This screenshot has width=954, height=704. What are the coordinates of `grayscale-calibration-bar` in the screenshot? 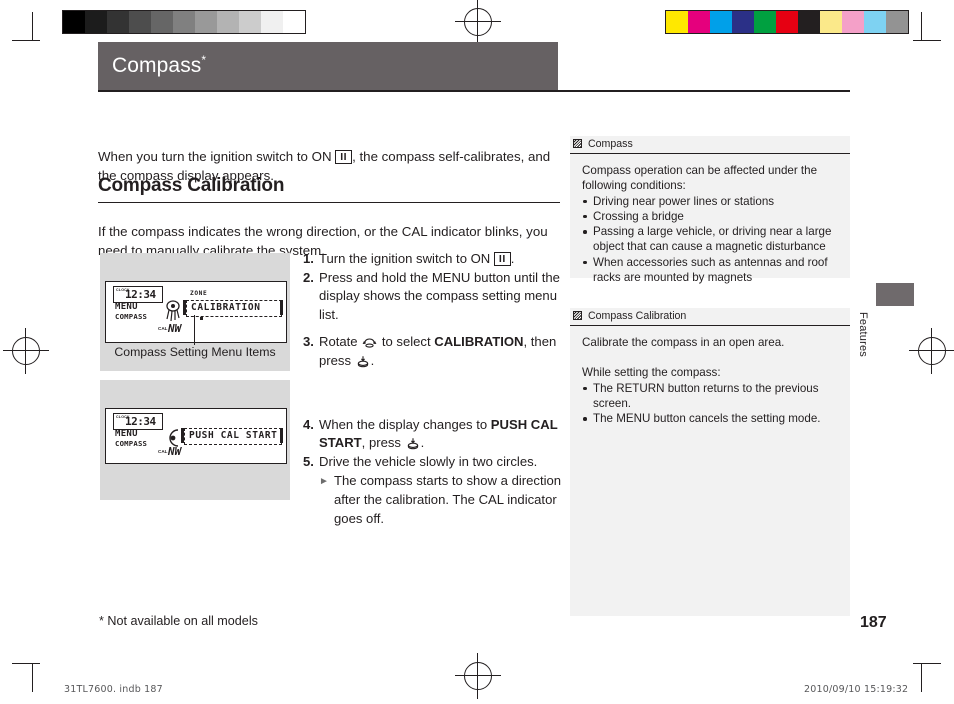 It's located at (184, 22).